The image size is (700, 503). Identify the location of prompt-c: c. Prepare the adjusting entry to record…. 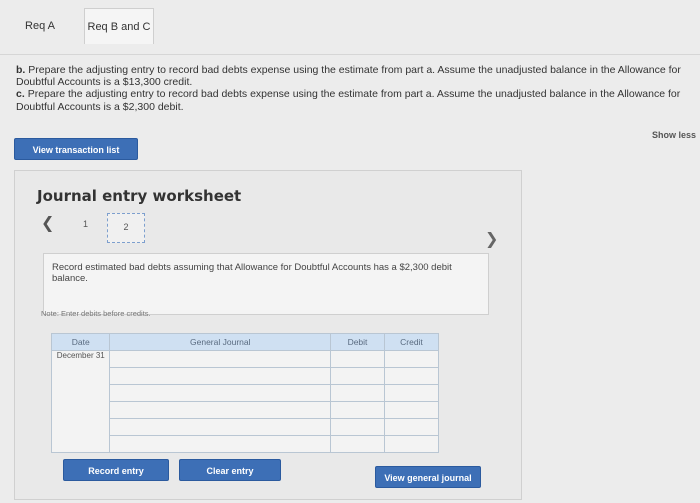
(358, 100).